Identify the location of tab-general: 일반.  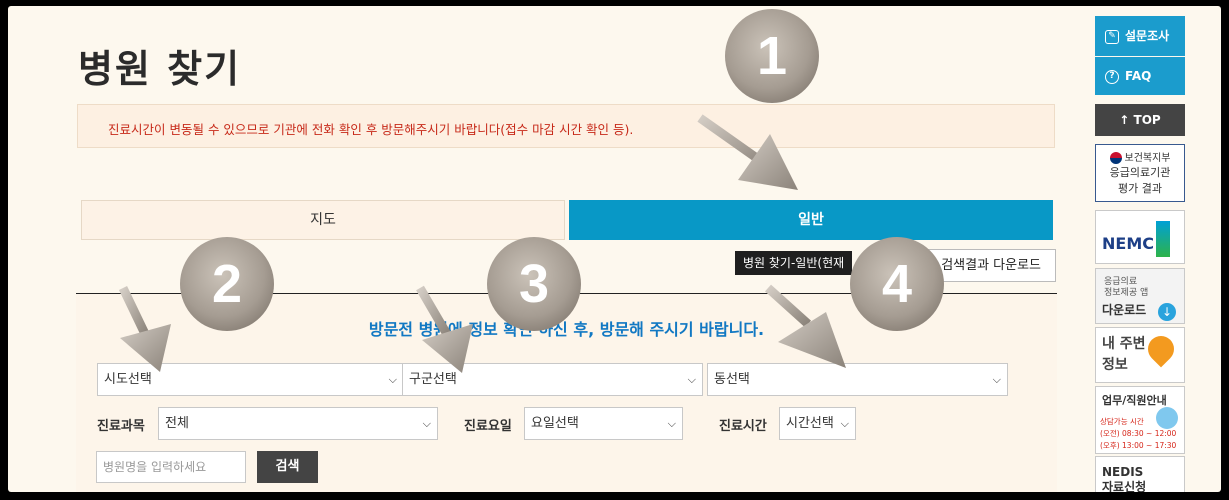
(811, 220).